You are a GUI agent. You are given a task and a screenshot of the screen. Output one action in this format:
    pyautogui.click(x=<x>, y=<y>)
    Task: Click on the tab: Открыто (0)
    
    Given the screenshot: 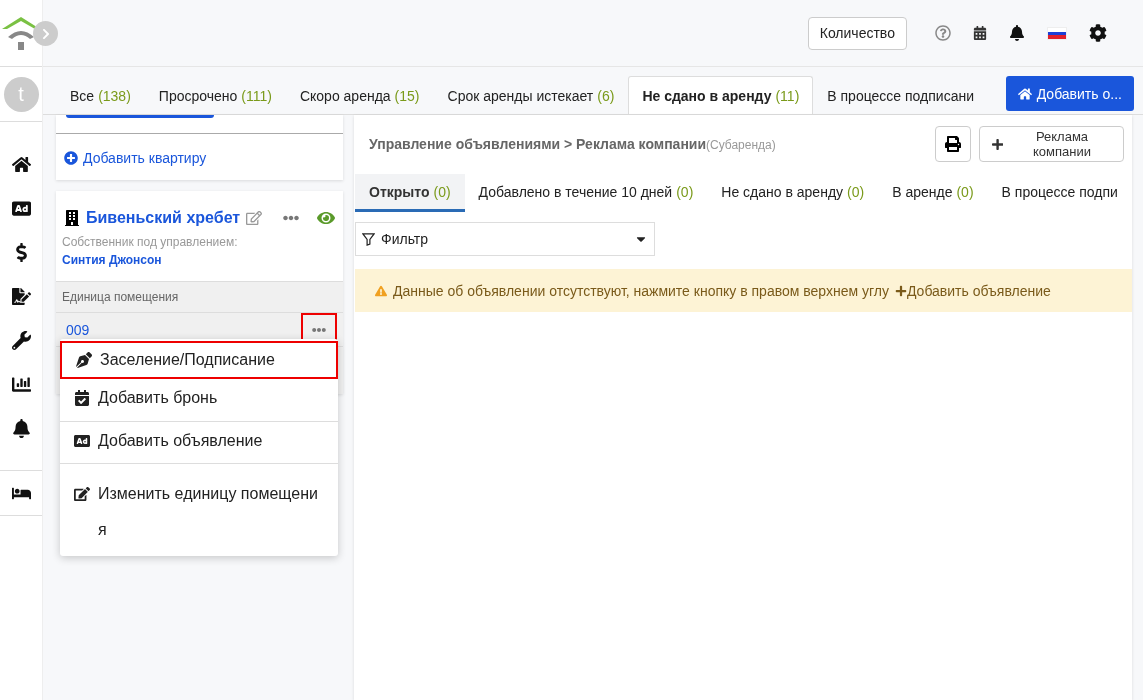 What is the action you would take?
    pyautogui.click(x=410, y=193)
    